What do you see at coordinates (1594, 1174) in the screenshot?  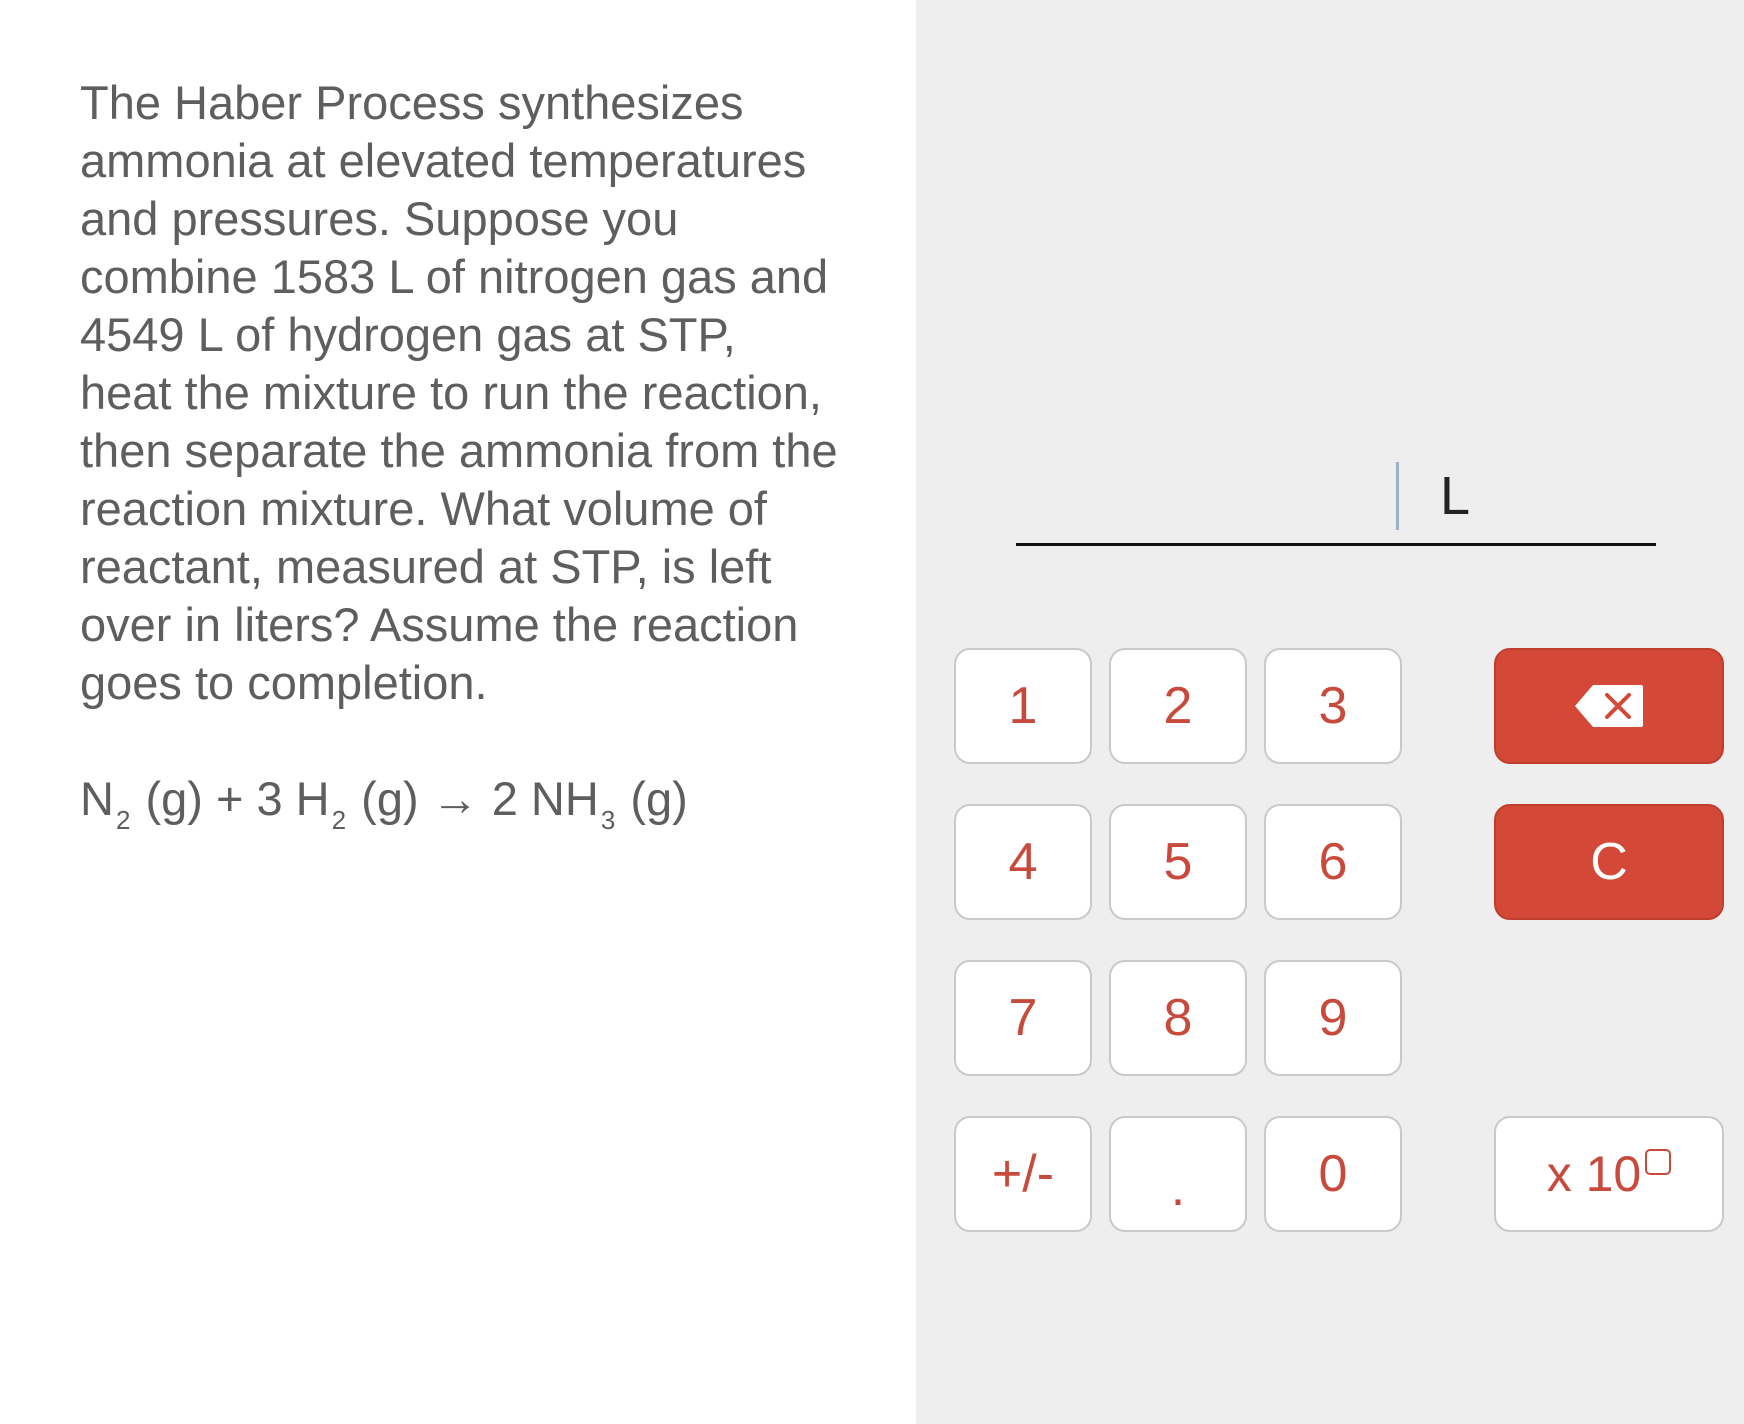 I see `sci-notation-label: x 10` at bounding box center [1594, 1174].